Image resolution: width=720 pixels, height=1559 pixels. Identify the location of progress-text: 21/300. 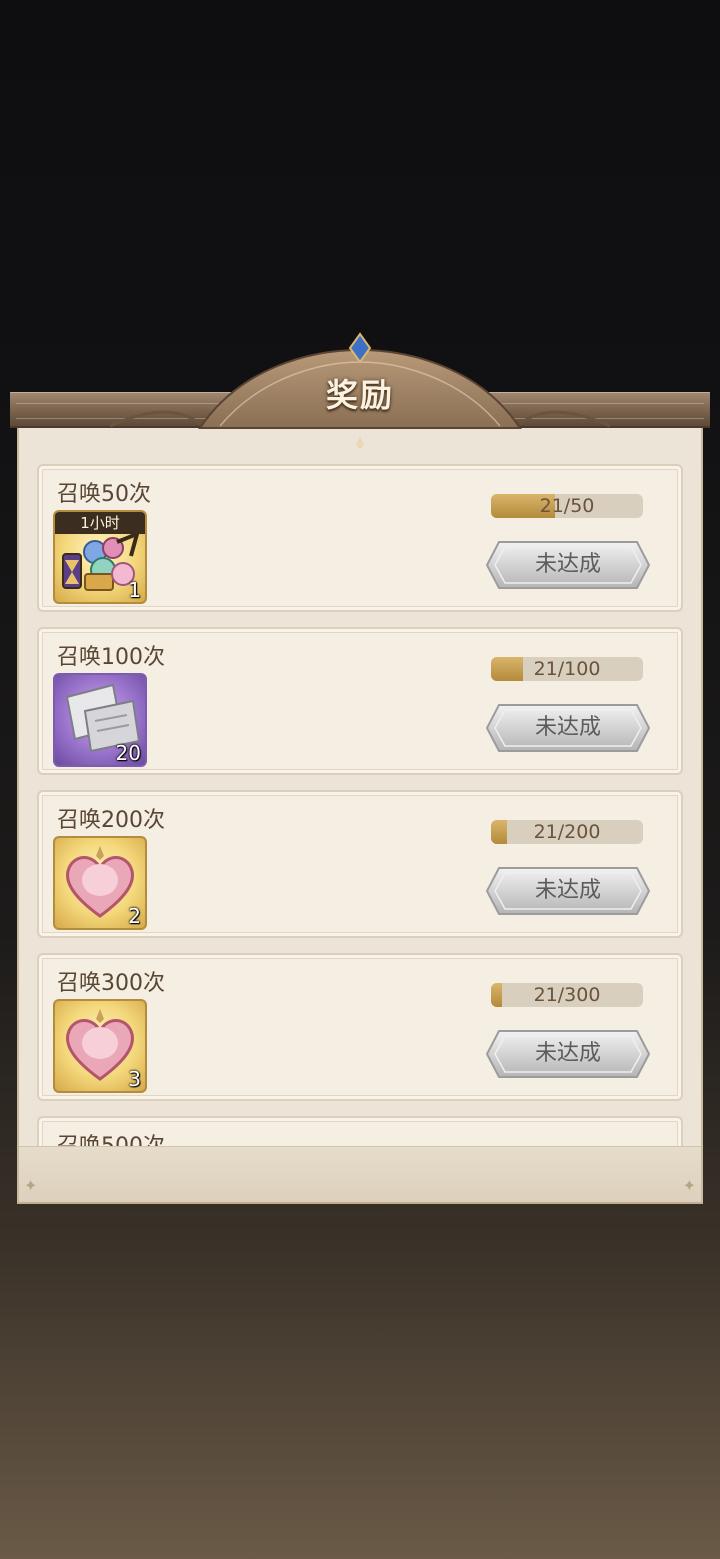
(567, 995).